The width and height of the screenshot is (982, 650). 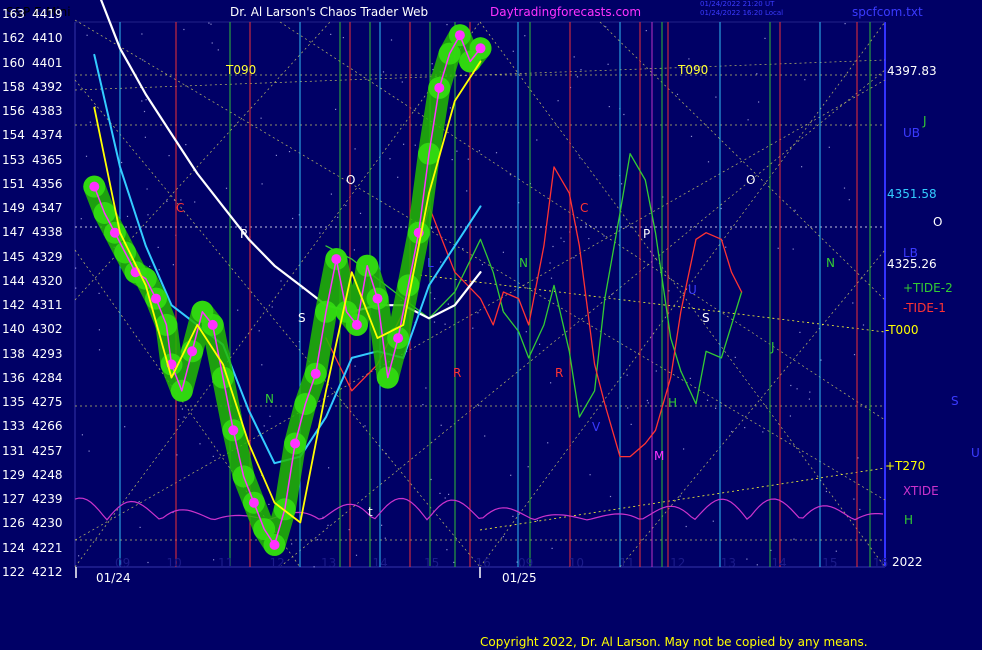 What do you see at coordinates (924, 308) in the screenshot?
I see `legend-tide-minus1: -TIDE-1` at bounding box center [924, 308].